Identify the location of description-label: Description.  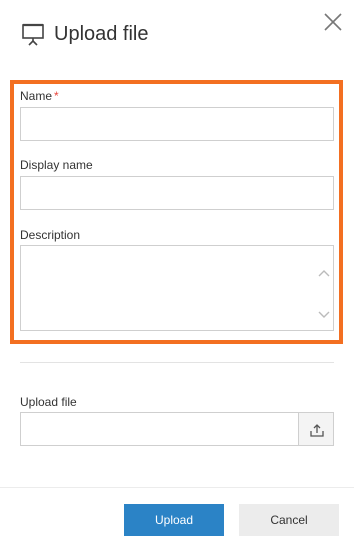
(50, 235).